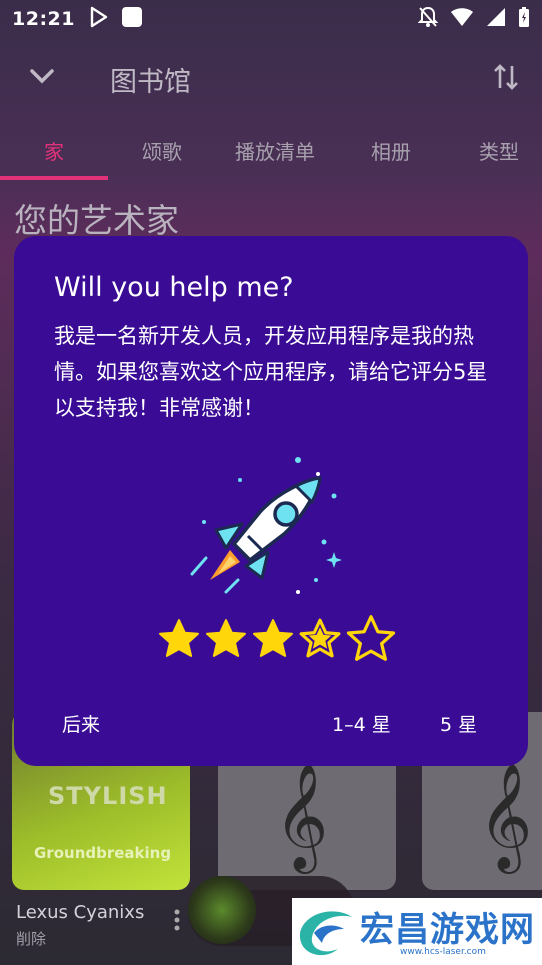  What do you see at coordinates (275, 150) in the screenshot?
I see `tab-playlists: 播放清单` at bounding box center [275, 150].